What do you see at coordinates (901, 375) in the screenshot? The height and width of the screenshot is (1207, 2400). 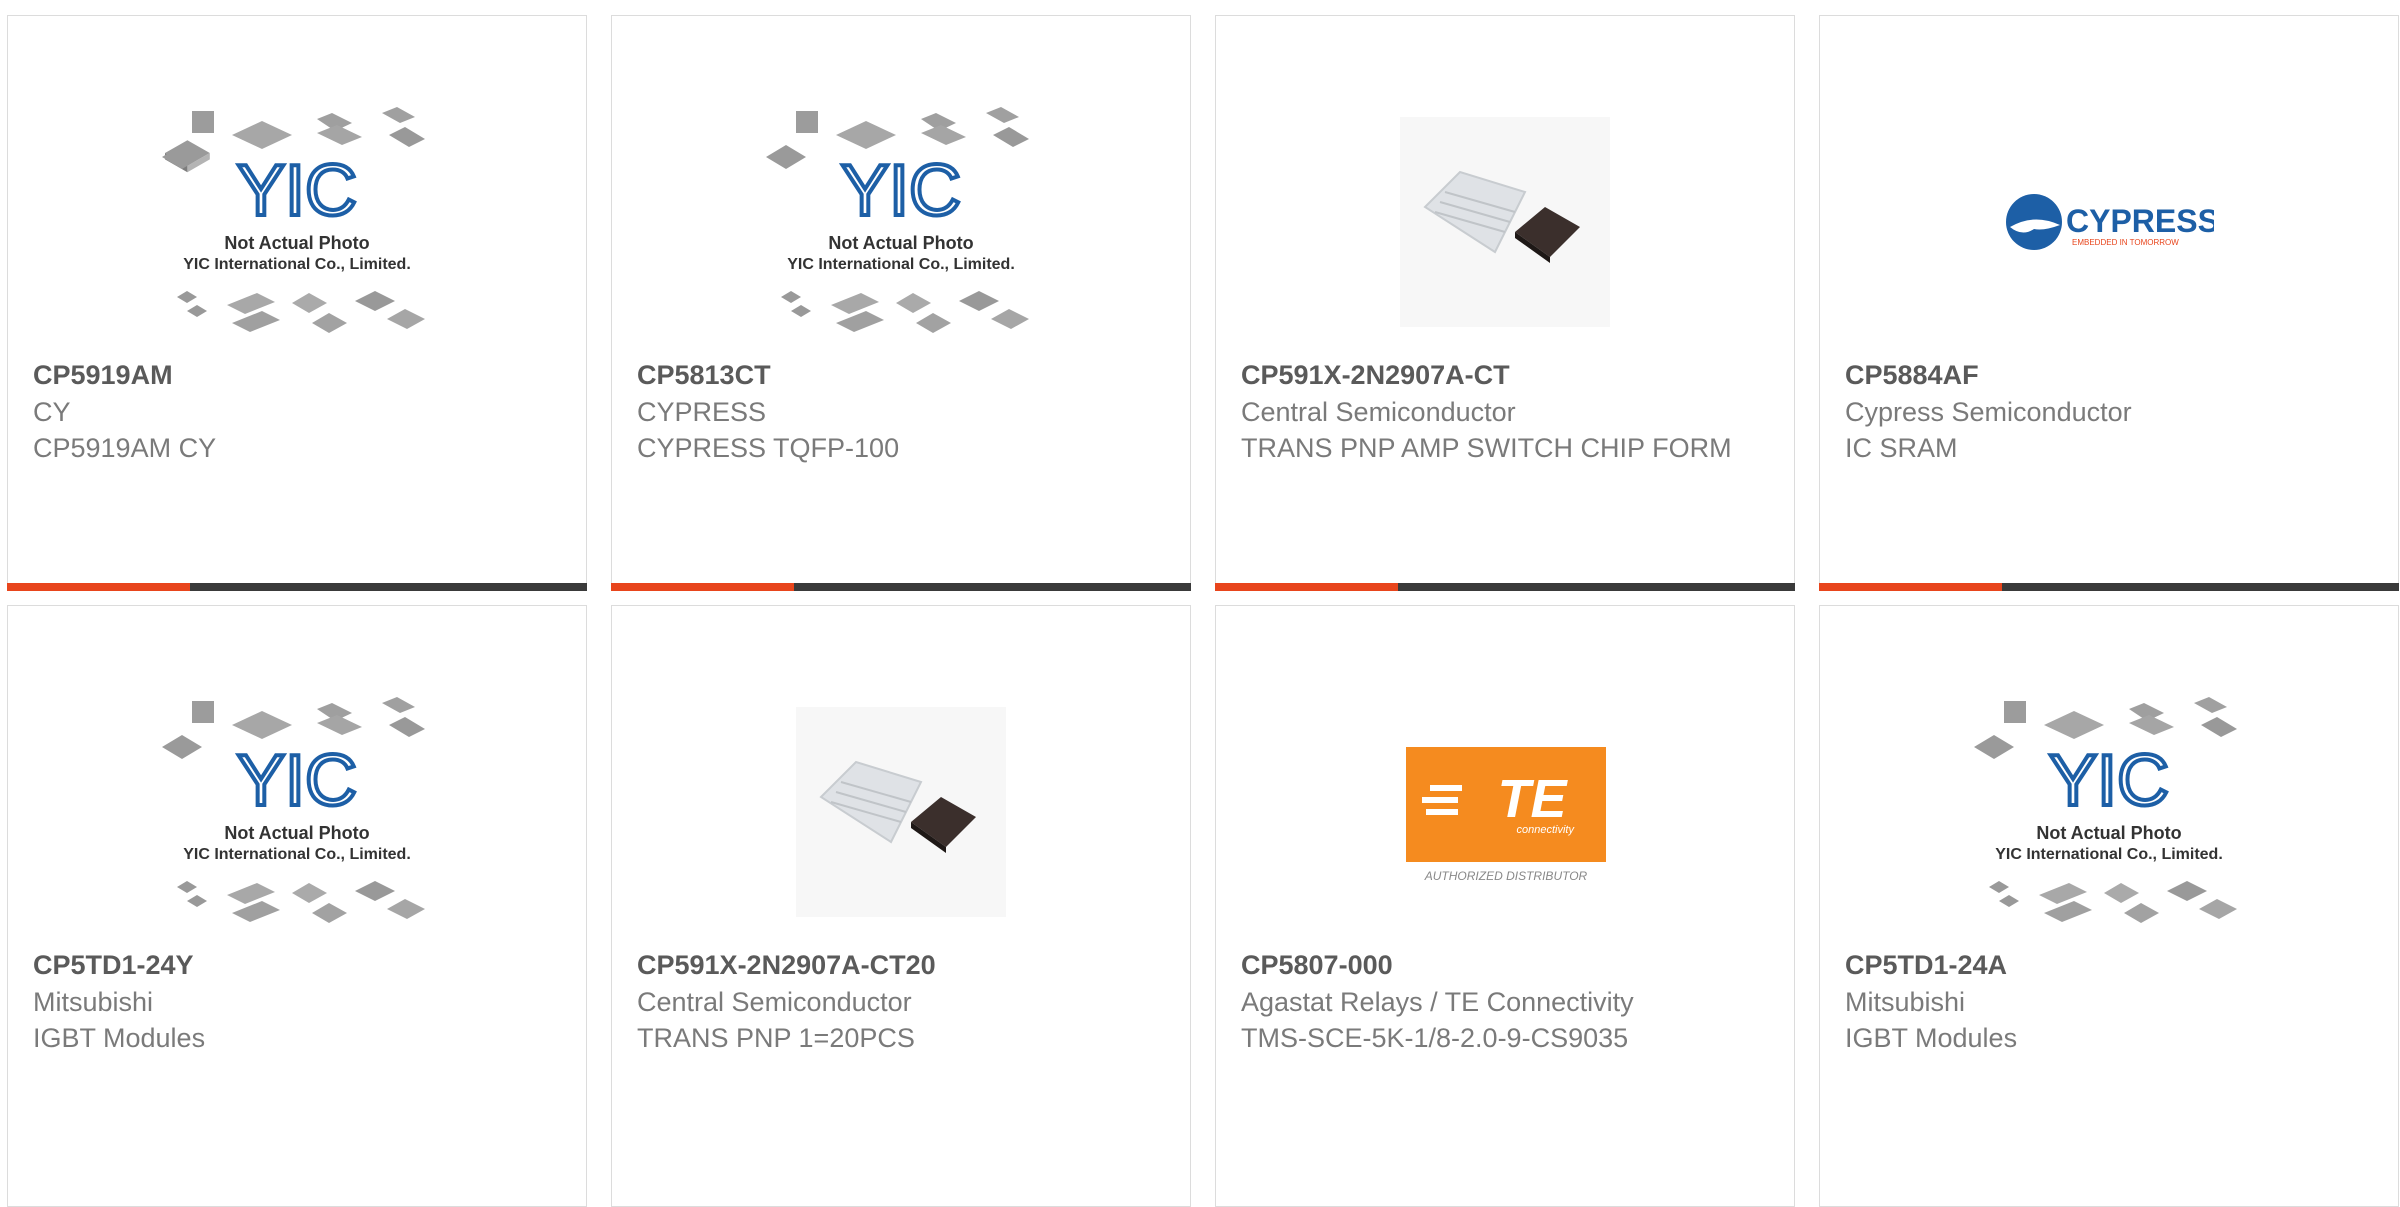 I see `part-number: CP5813CT` at bounding box center [901, 375].